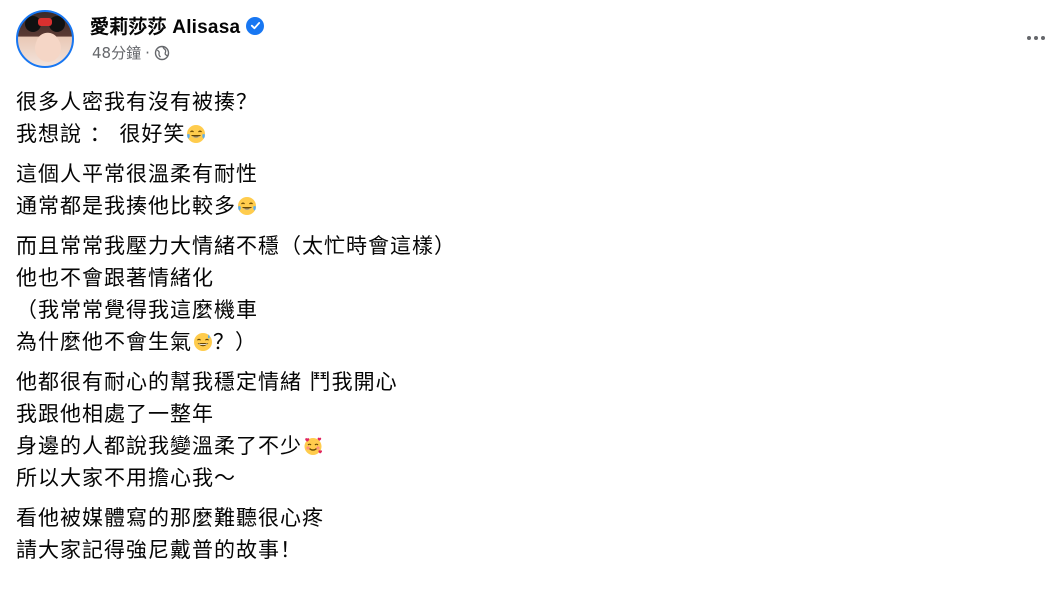 This screenshot has width=1060, height=596. Describe the element at coordinates (236, 246) in the screenshot. I see `post-line-text: 而且常常我壓力大情緒不穩（太忙時會這樣）` at that location.